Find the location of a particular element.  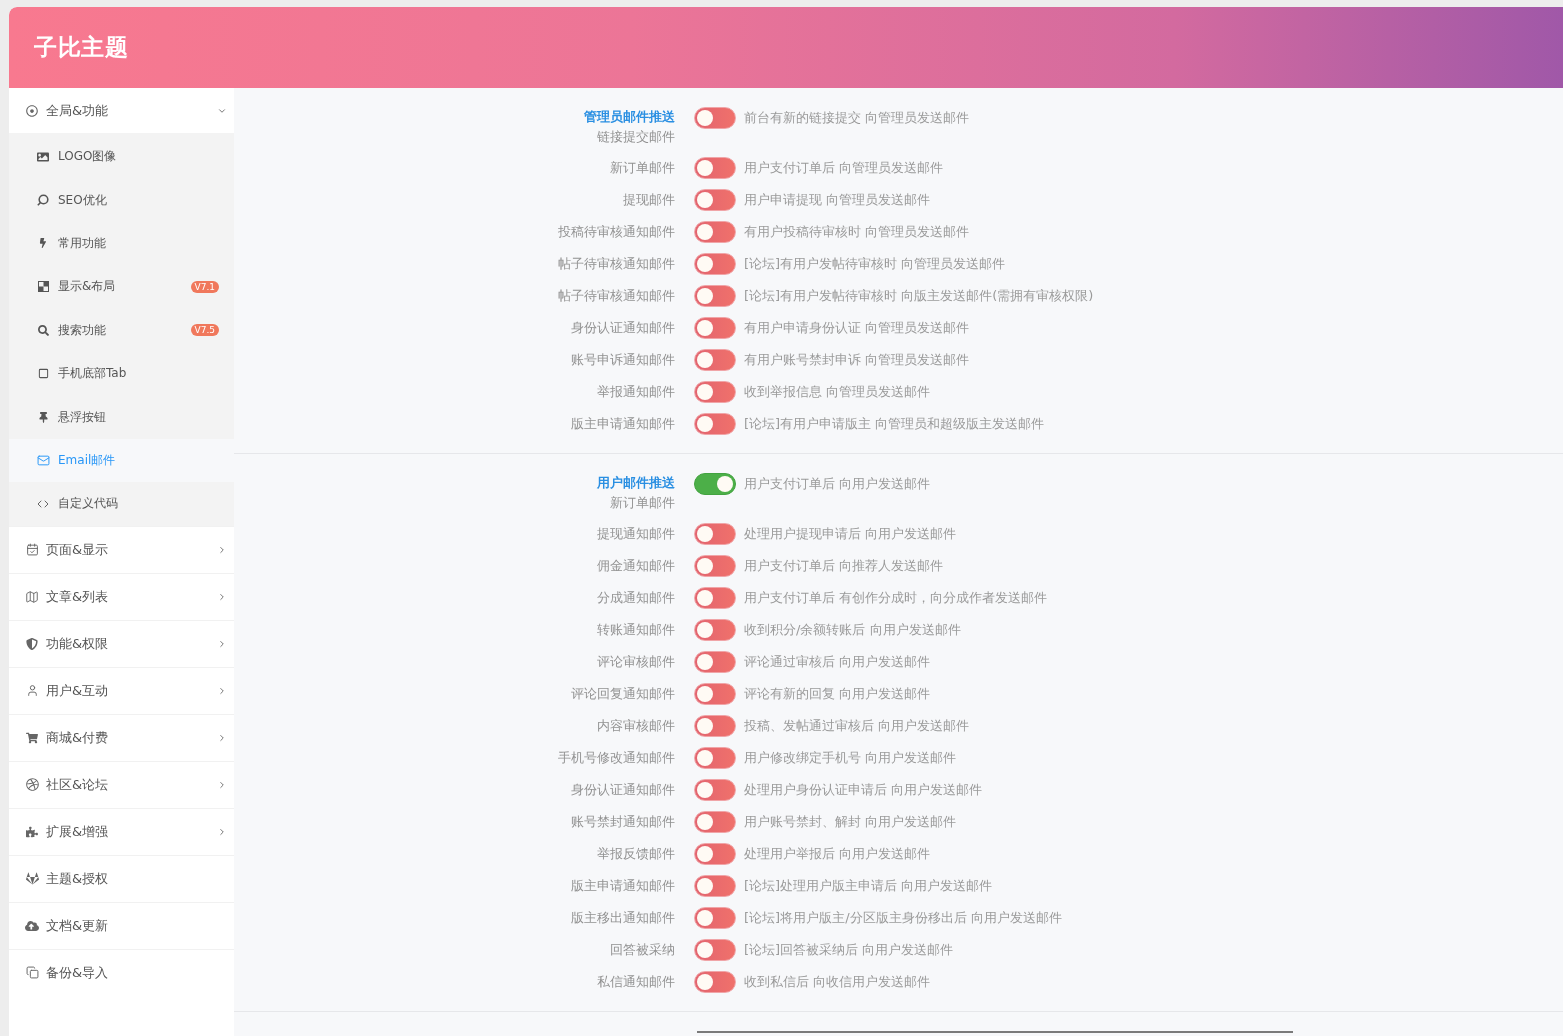

cloud-upload-icon is located at coordinates (32, 925).